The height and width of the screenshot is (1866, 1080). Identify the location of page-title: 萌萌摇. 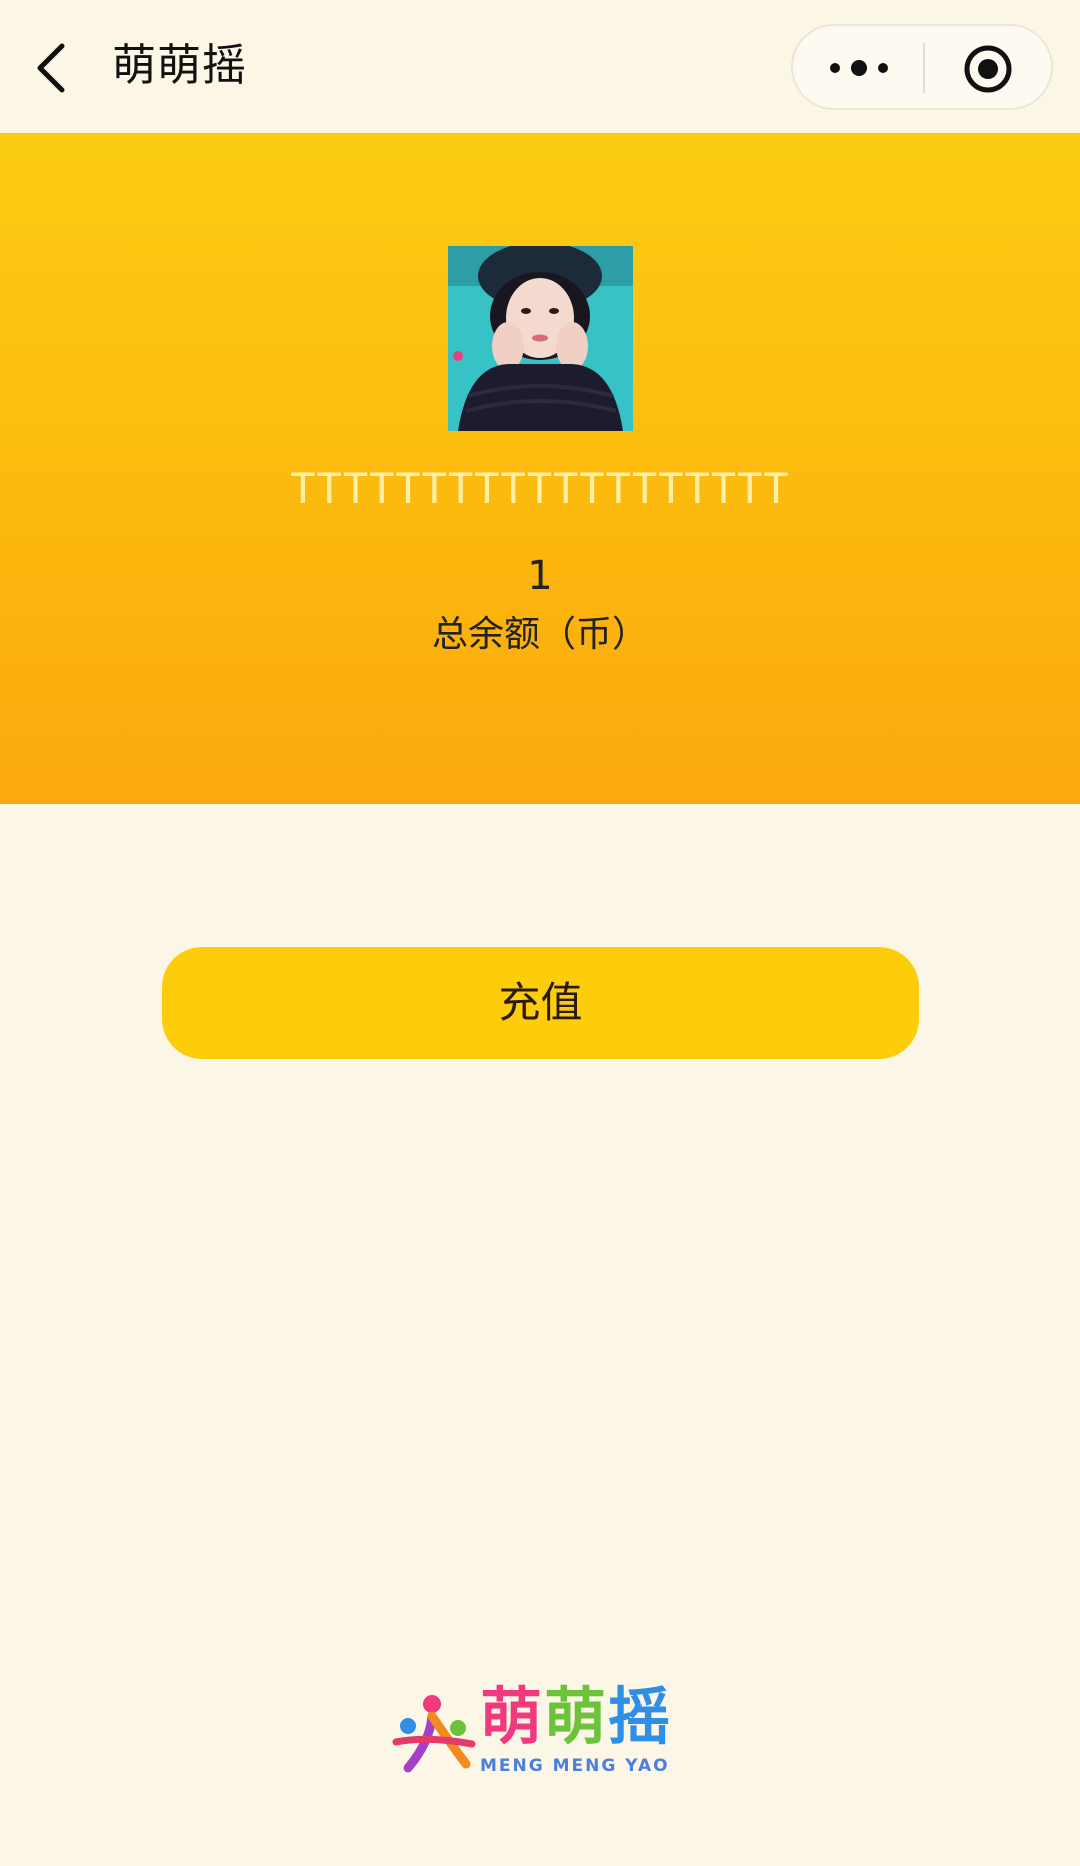
(179, 65).